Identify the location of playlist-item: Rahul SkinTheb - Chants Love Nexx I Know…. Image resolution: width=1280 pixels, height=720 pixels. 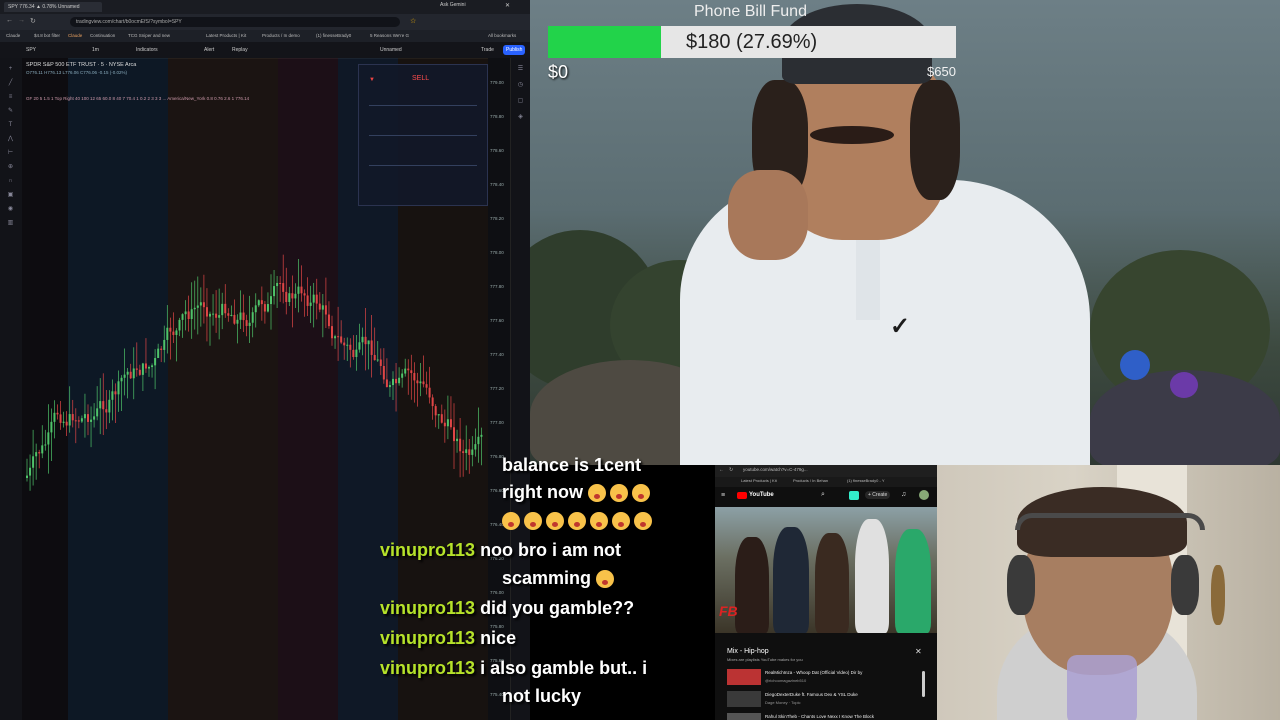
(827, 716).